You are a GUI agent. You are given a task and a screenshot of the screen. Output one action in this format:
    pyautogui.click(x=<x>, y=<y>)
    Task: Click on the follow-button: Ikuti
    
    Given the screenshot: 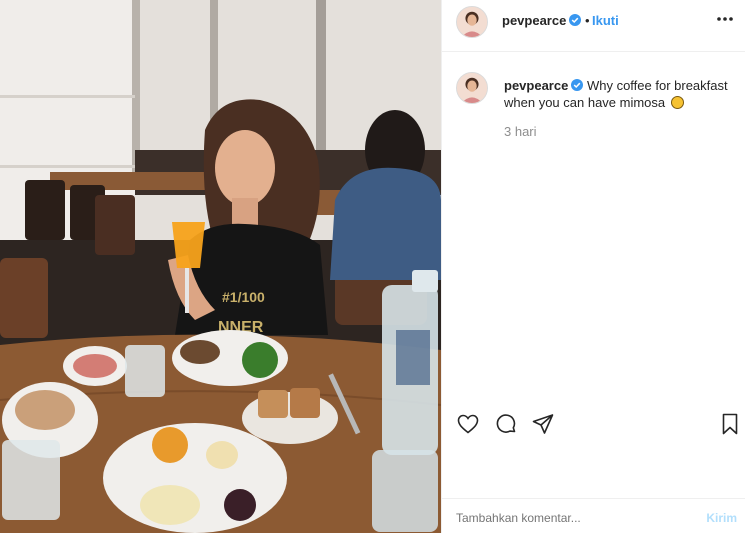 What is the action you would take?
    pyautogui.click(x=605, y=20)
    